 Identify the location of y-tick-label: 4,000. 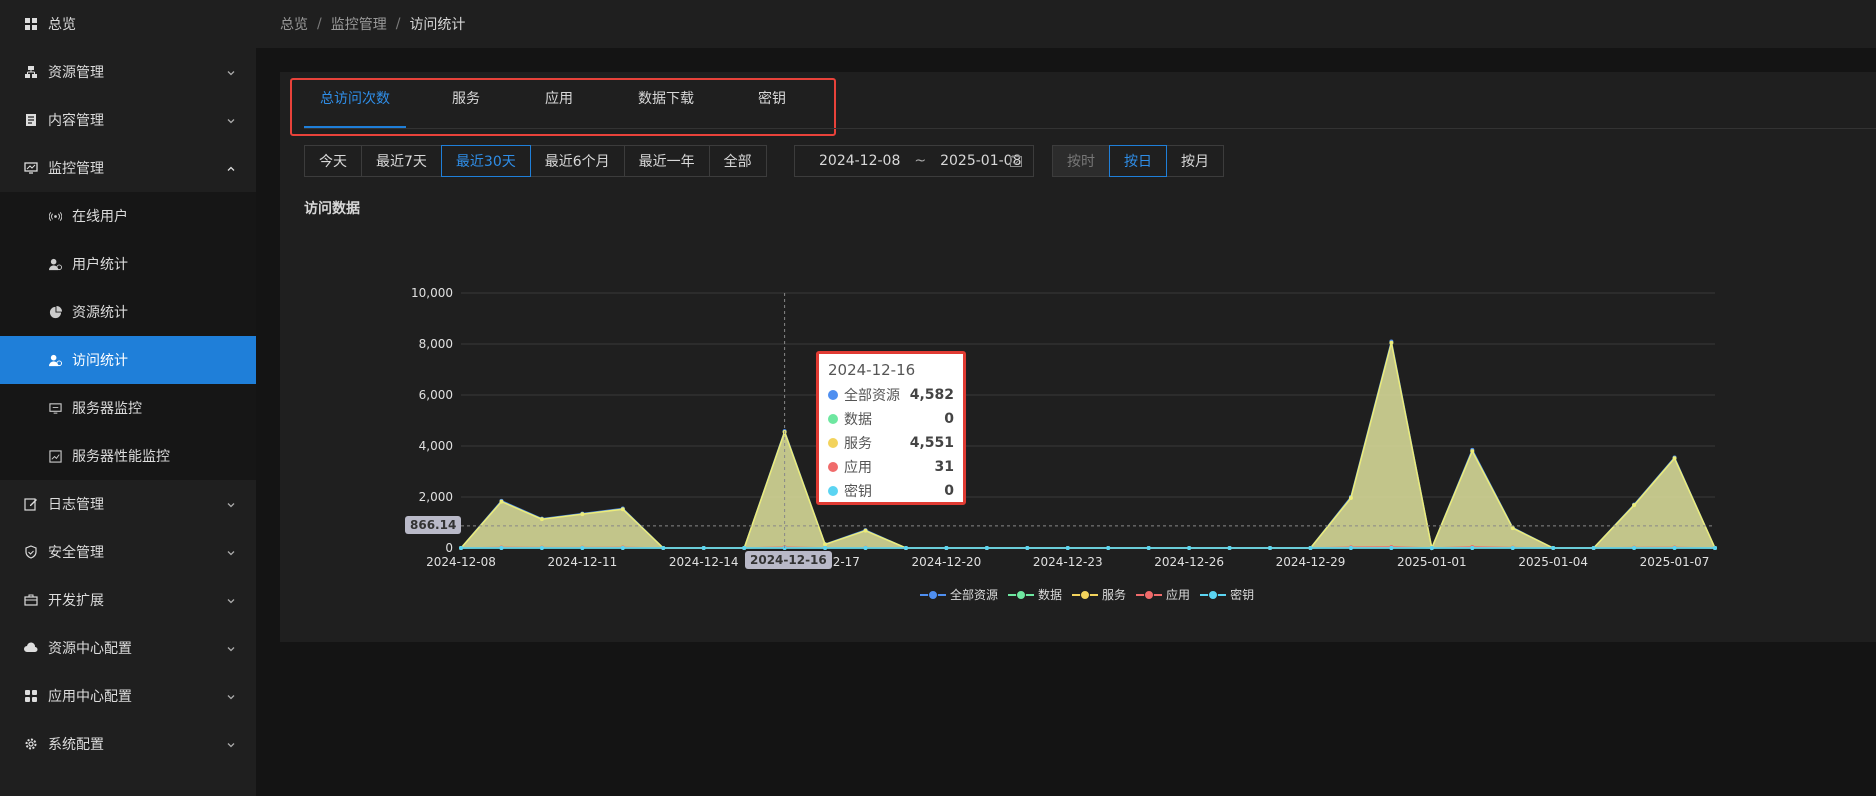
(436, 446).